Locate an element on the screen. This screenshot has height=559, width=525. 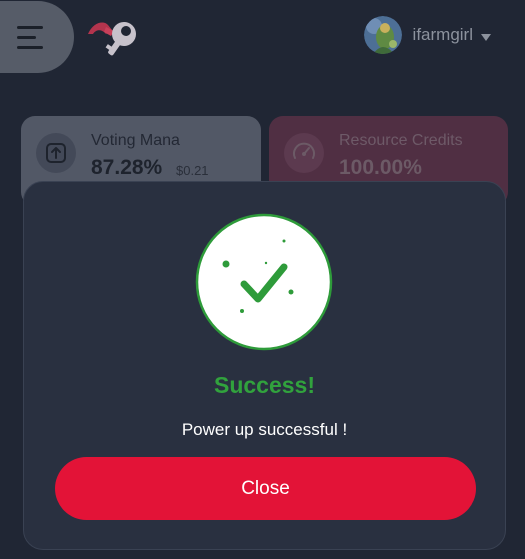
voting-mana-dollar-value: $0.21 is located at coordinates (192, 170).